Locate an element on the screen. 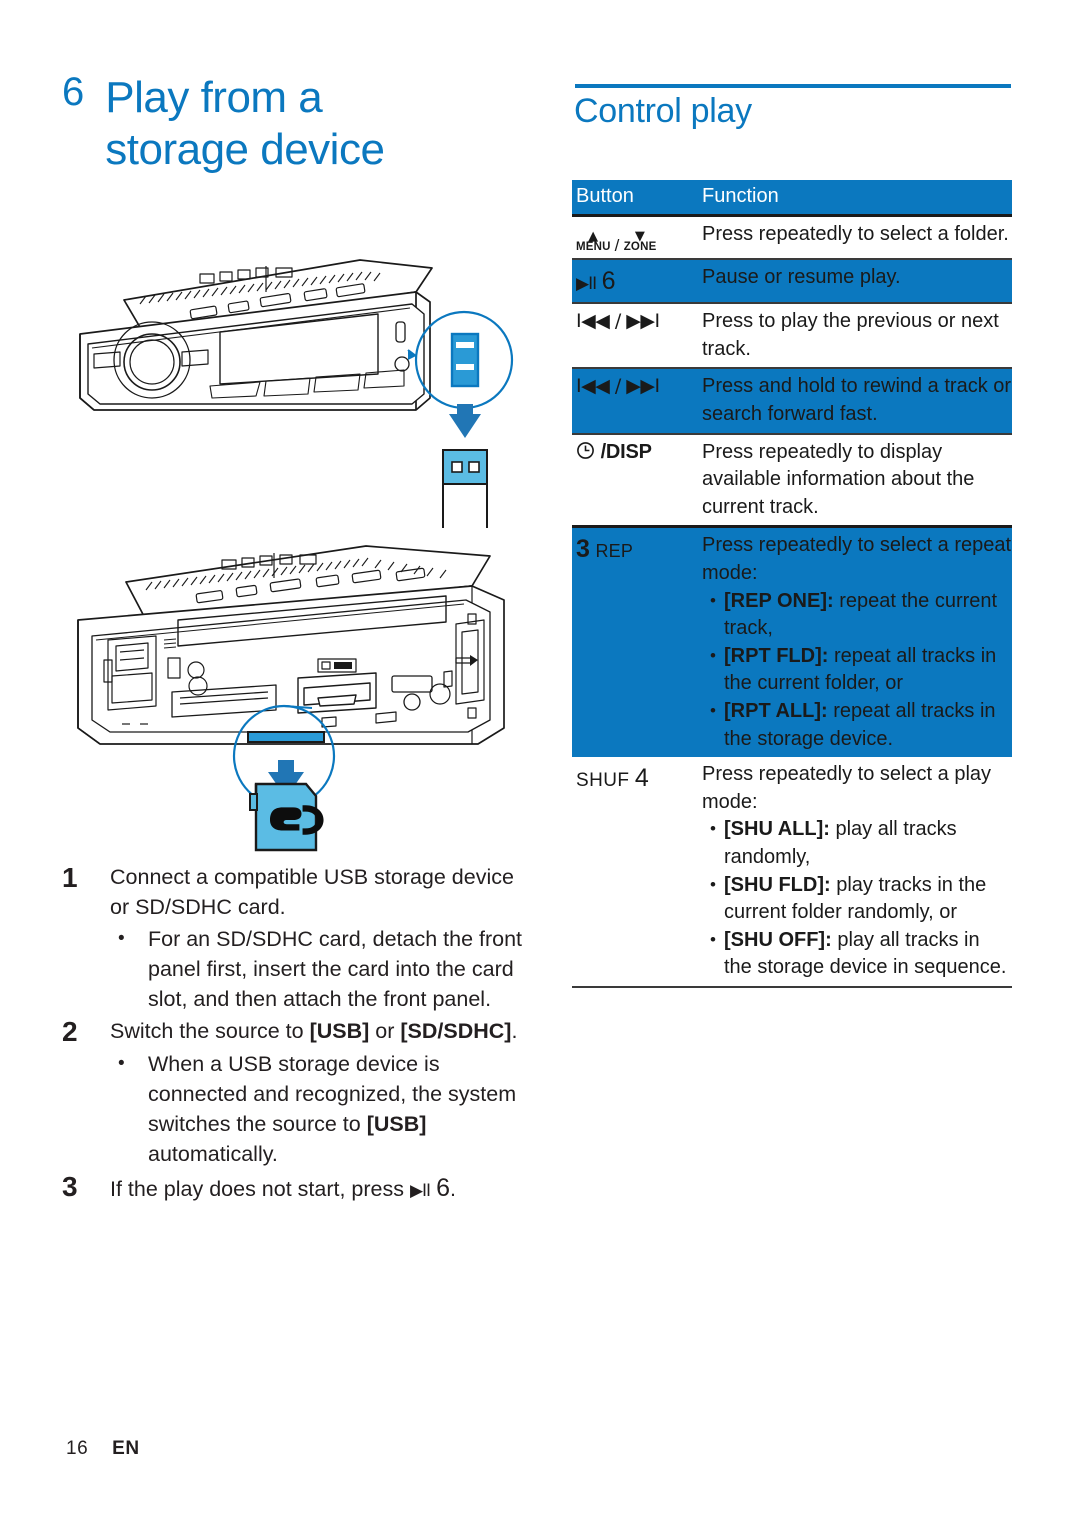  step-number: 1 is located at coordinates (70, 877).